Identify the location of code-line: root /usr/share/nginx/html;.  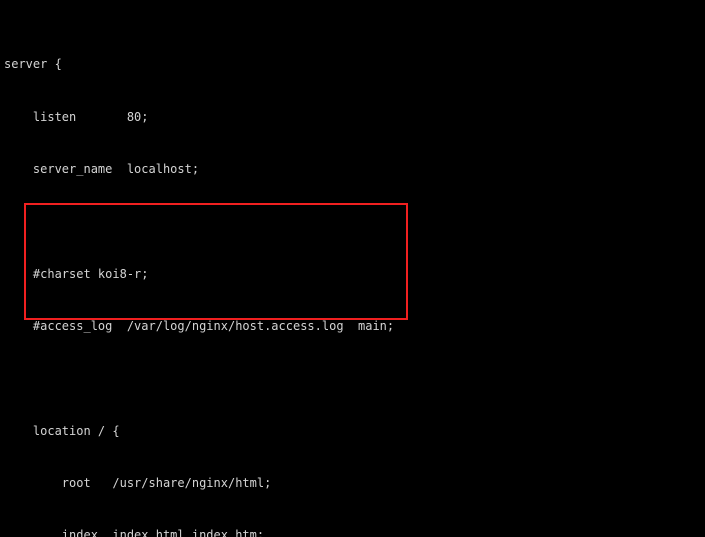
(138, 483).